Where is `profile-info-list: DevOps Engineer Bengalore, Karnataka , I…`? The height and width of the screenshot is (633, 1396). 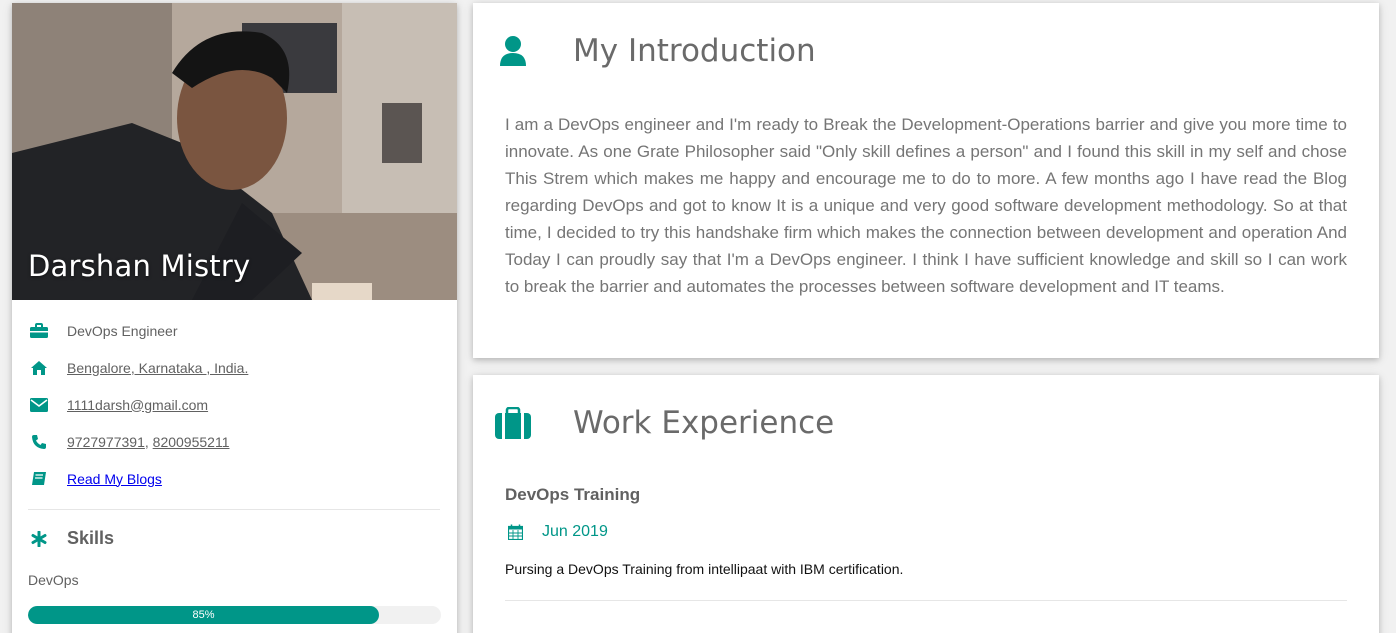 profile-info-list: DevOps Engineer Bengalore, Karnataka , I… is located at coordinates (234, 405).